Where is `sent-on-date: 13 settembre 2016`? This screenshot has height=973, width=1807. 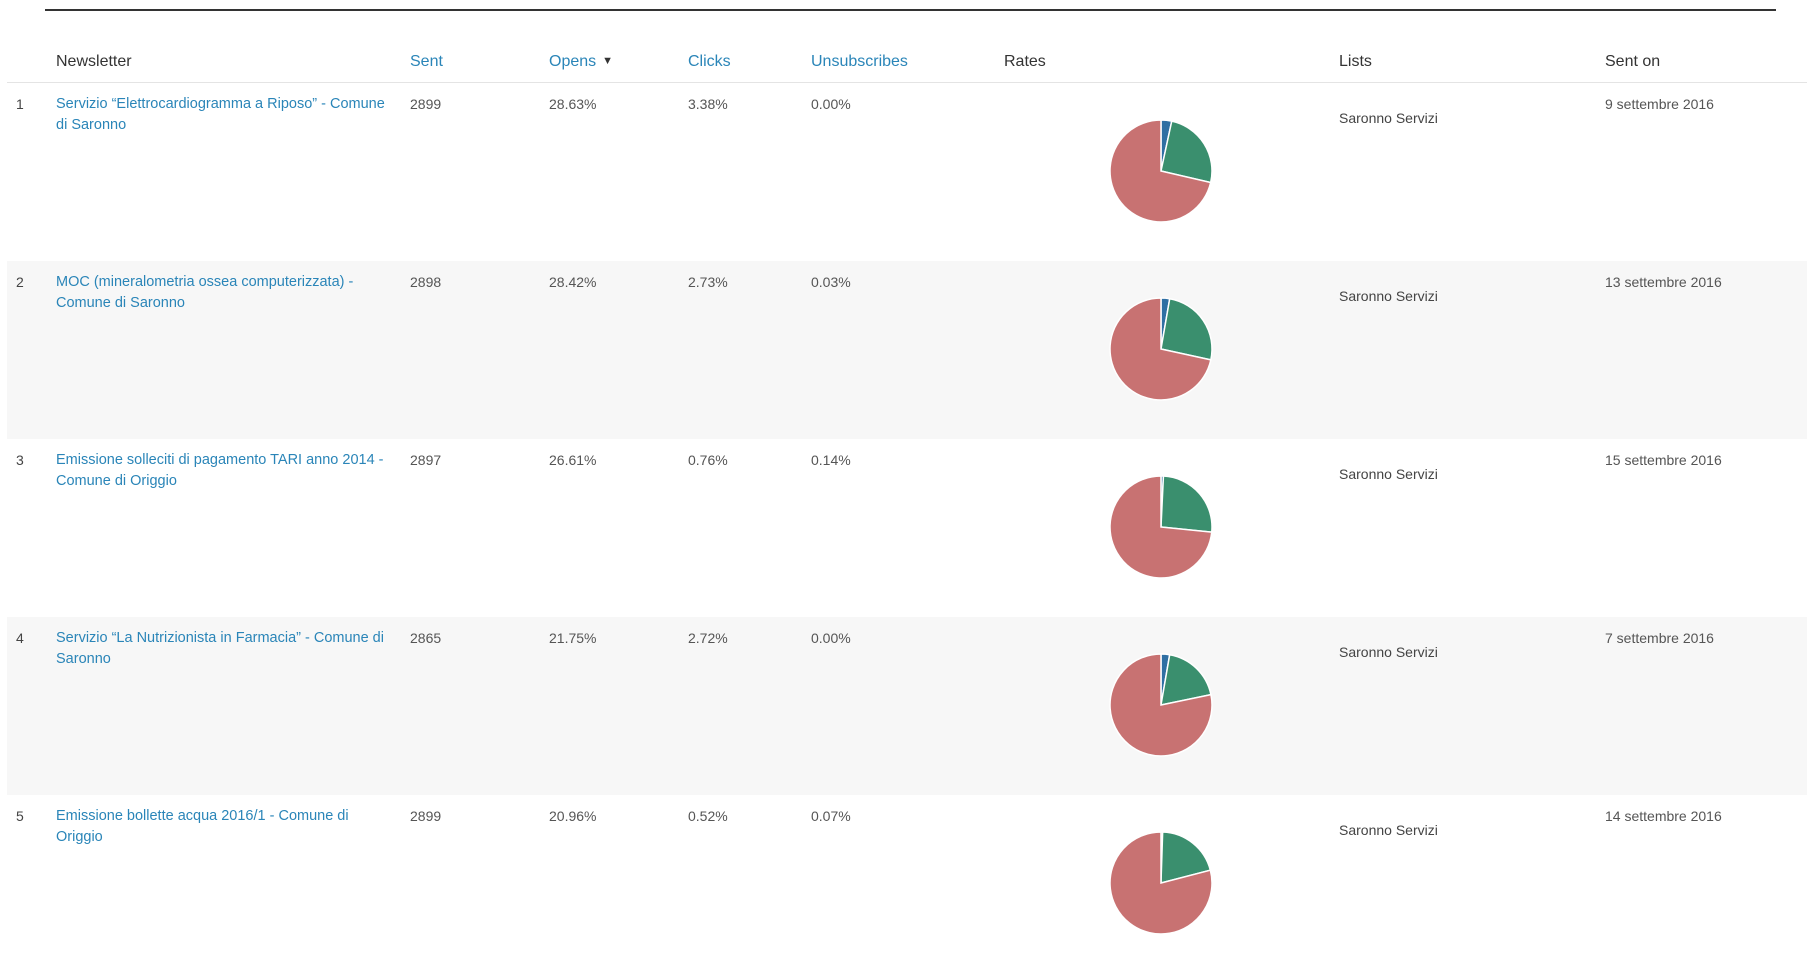
sent-on-date: 13 settembre 2016 is located at coordinates (1663, 282).